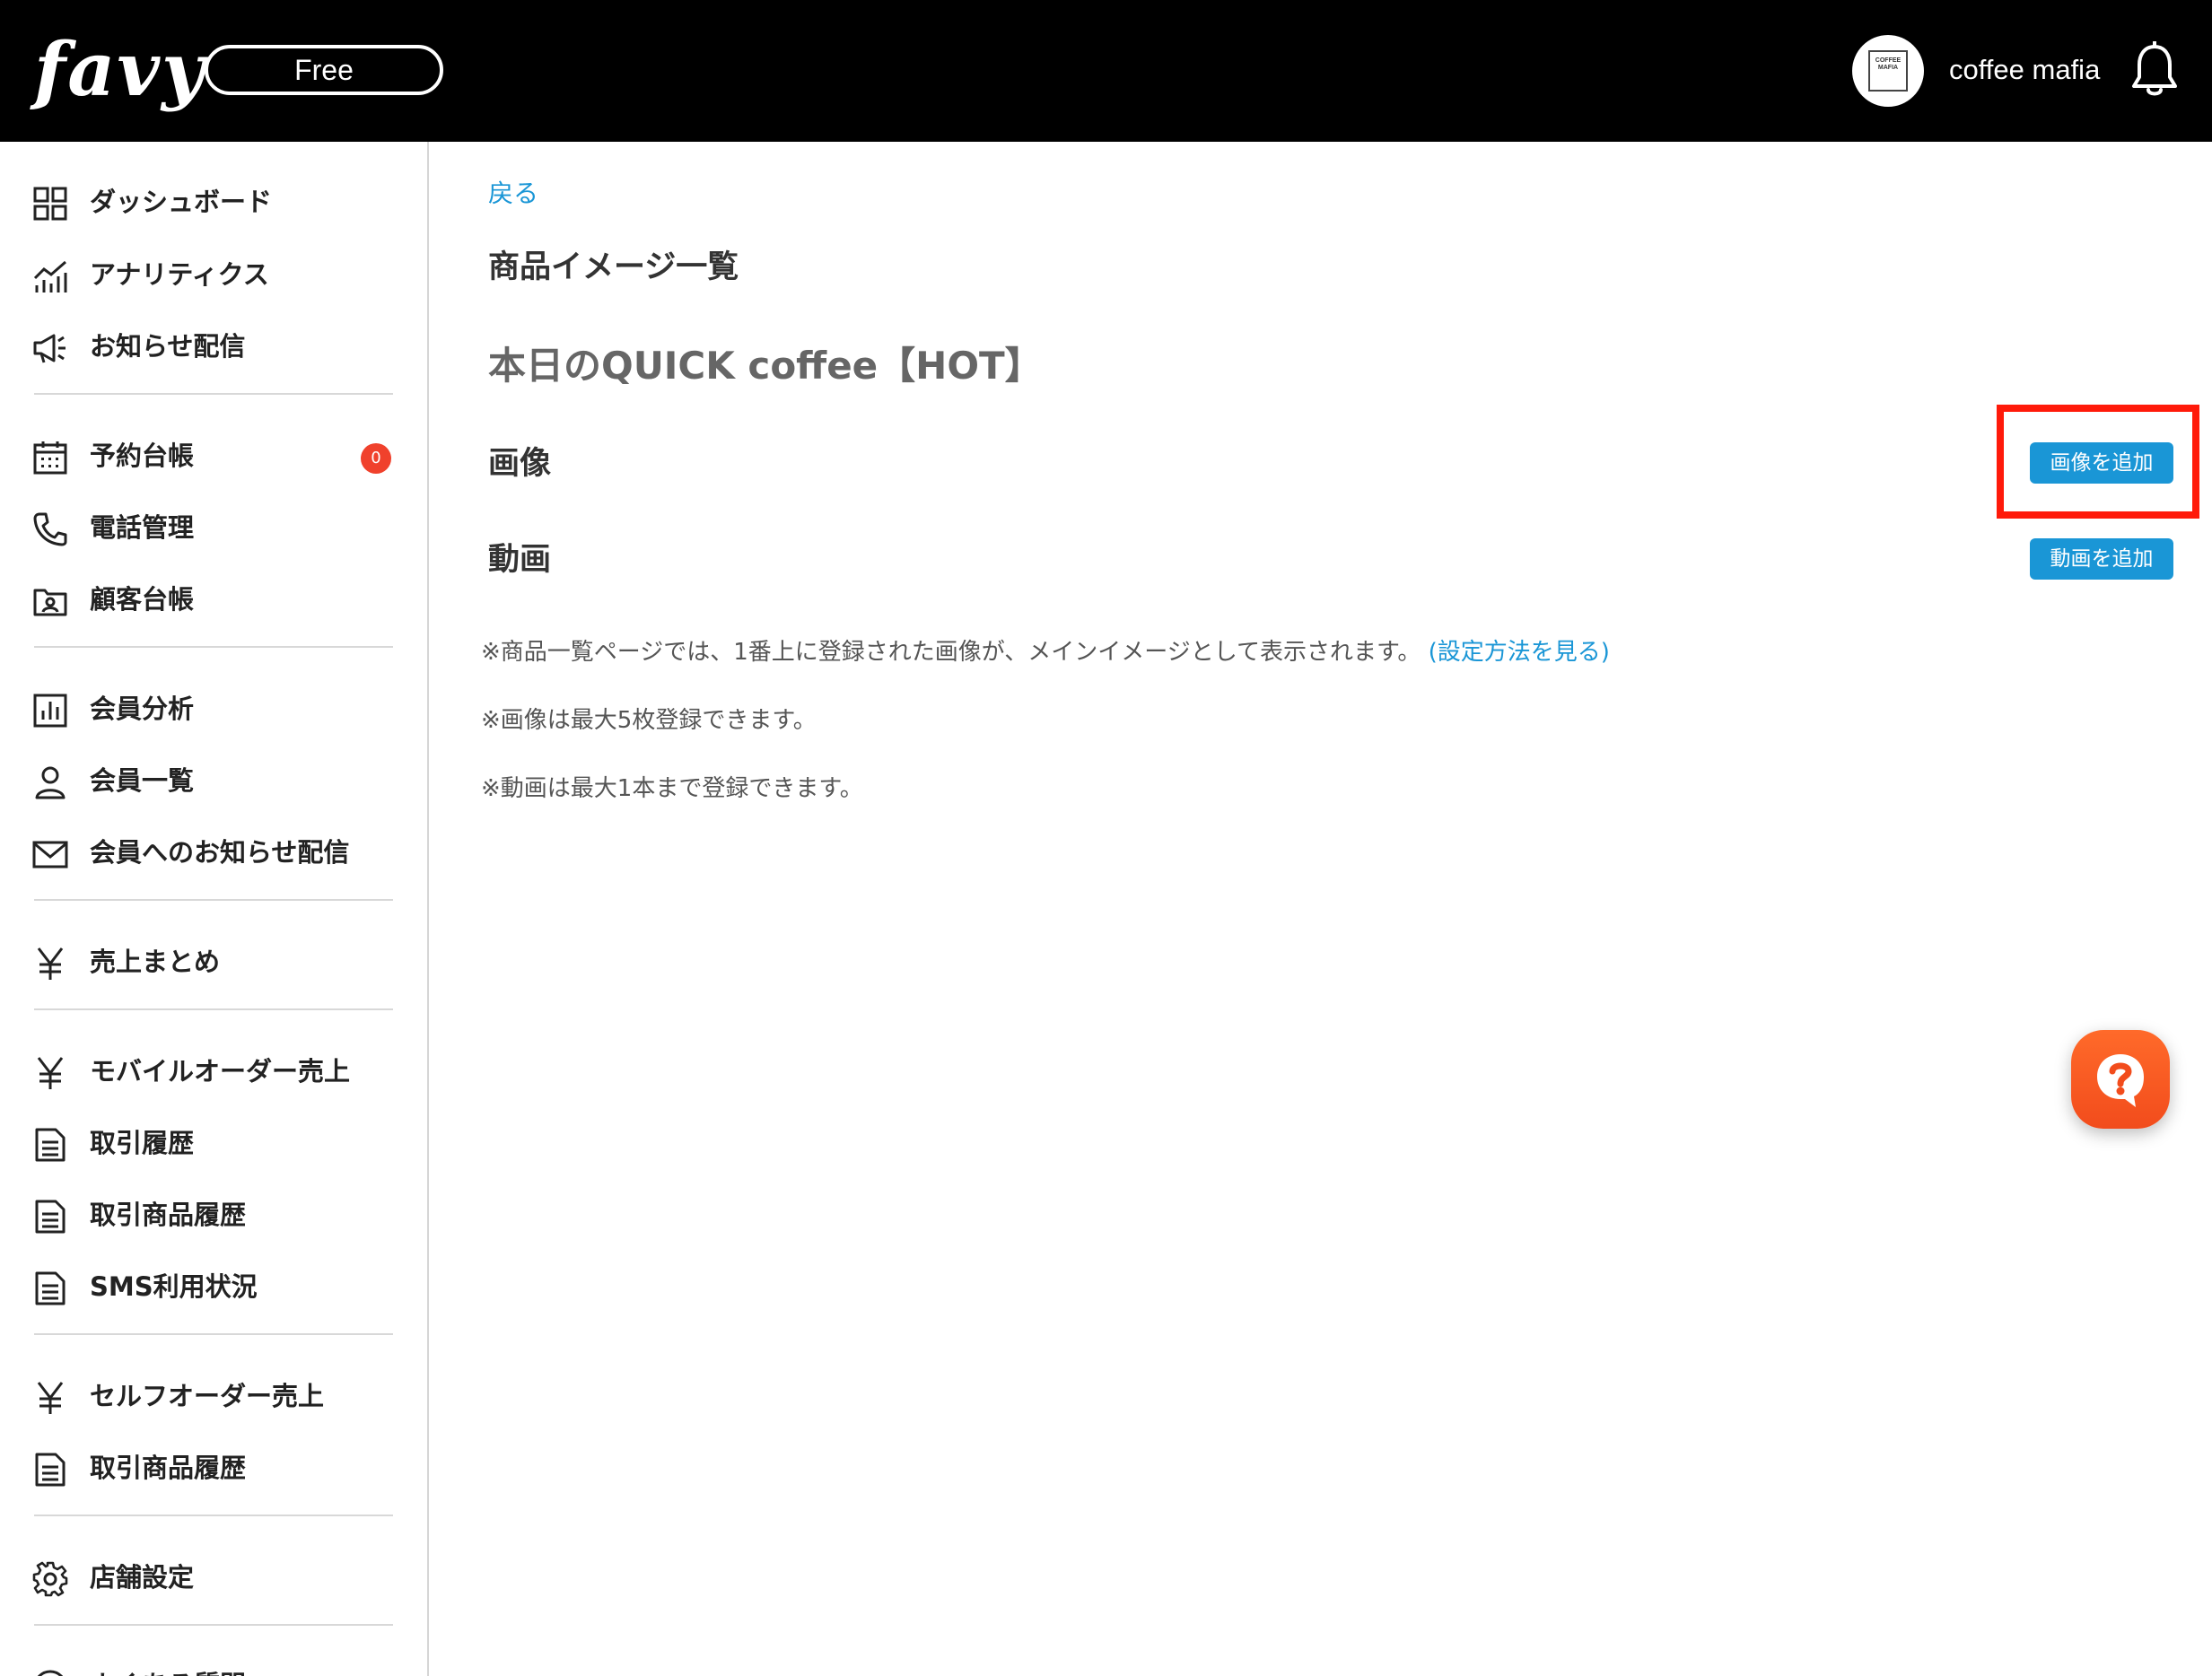 This screenshot has width=2212, height=1676. Describe the element at coordinates (614, 267) in the screenshot. I see `page-title: 商品イメージ一覧` at that location.